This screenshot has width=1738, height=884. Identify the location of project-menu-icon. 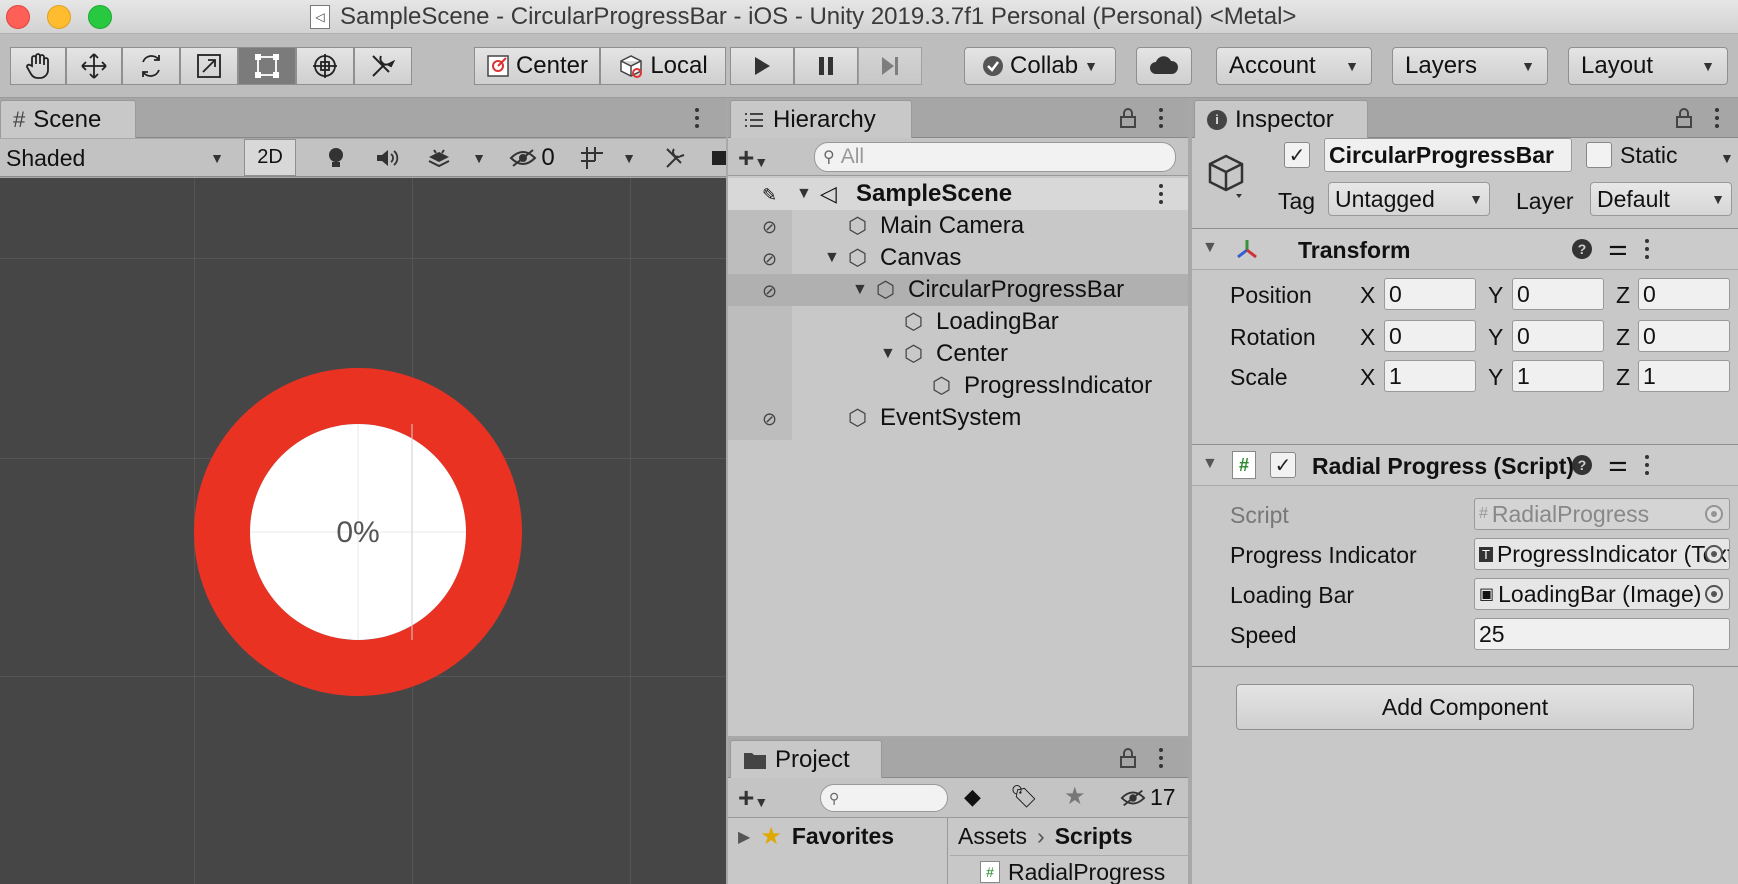
(1161, 758).